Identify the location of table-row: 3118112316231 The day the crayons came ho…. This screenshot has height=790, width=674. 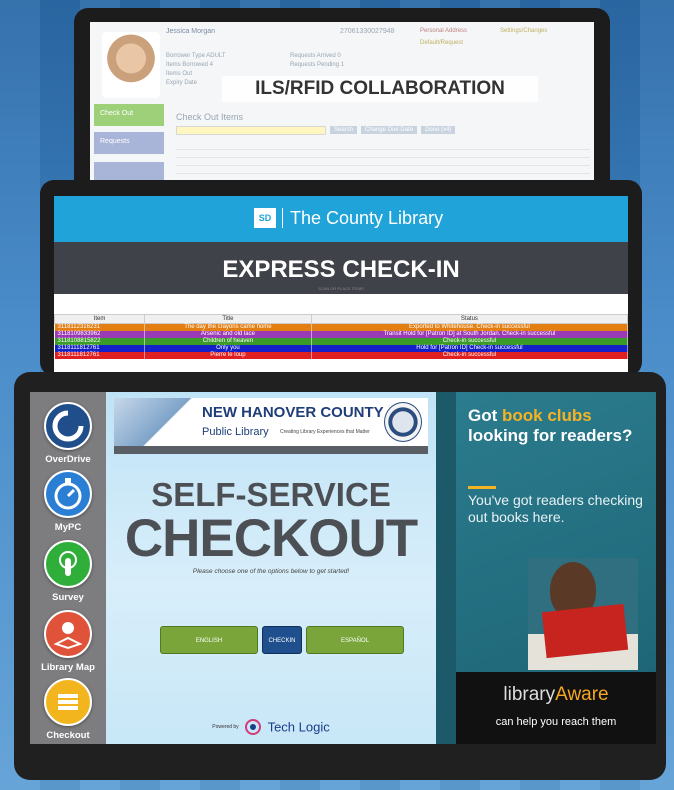
(341, 327).